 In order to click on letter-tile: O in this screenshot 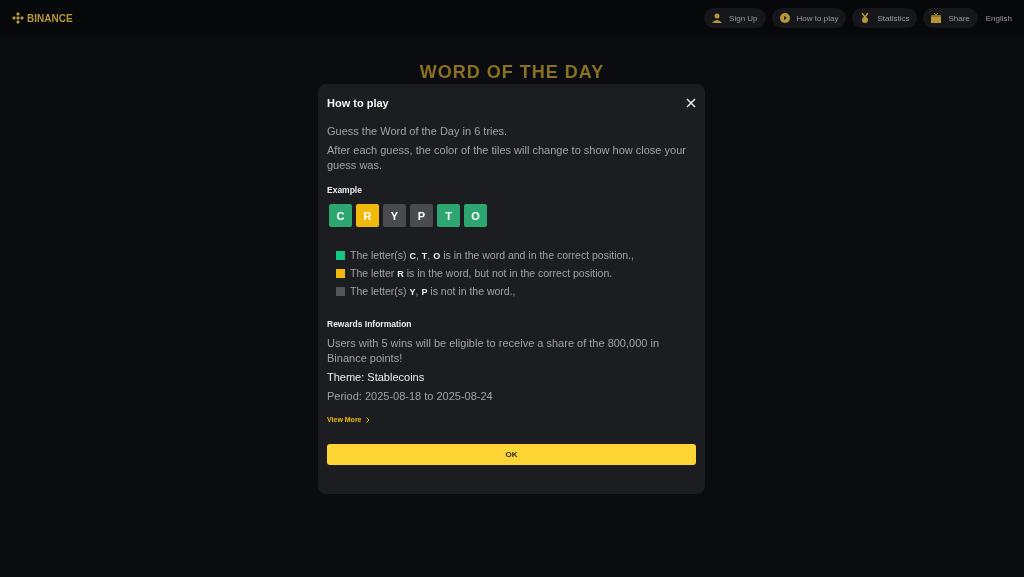, I will do `click(475, 215)`.